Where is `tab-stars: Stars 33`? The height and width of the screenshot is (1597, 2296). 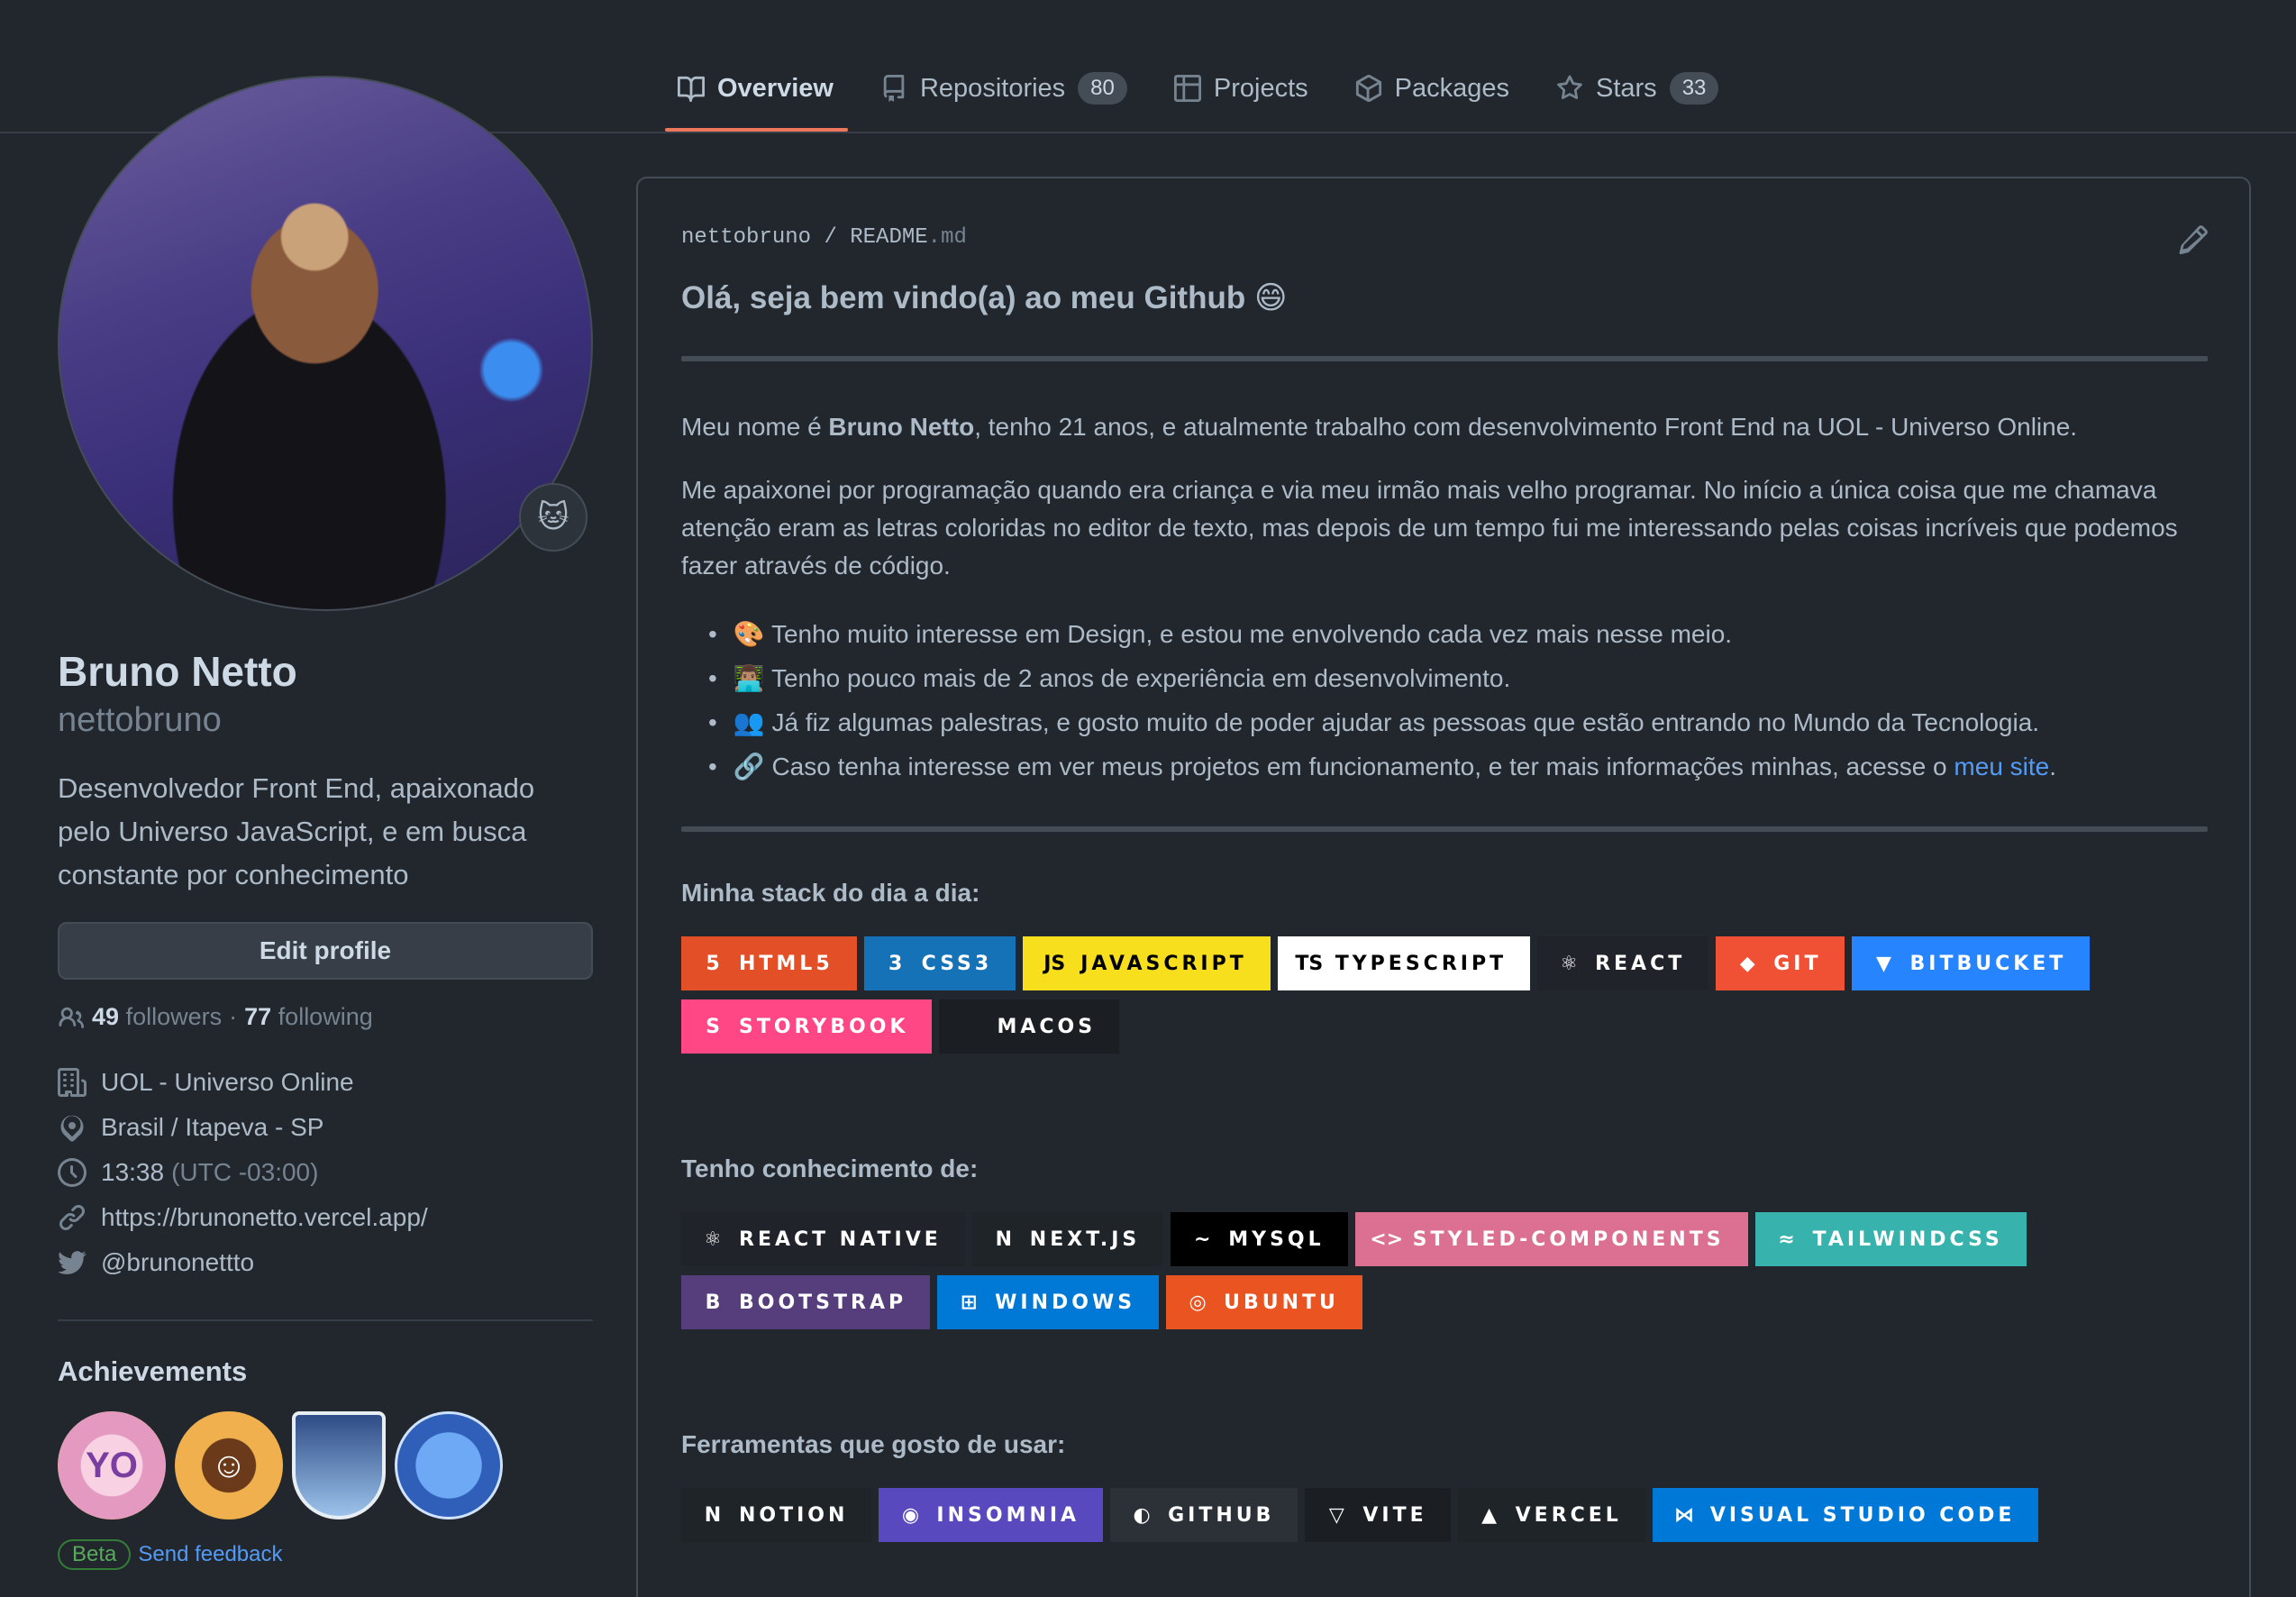 tab-stars: Stars 33 is located at coordinates (1639, 88).